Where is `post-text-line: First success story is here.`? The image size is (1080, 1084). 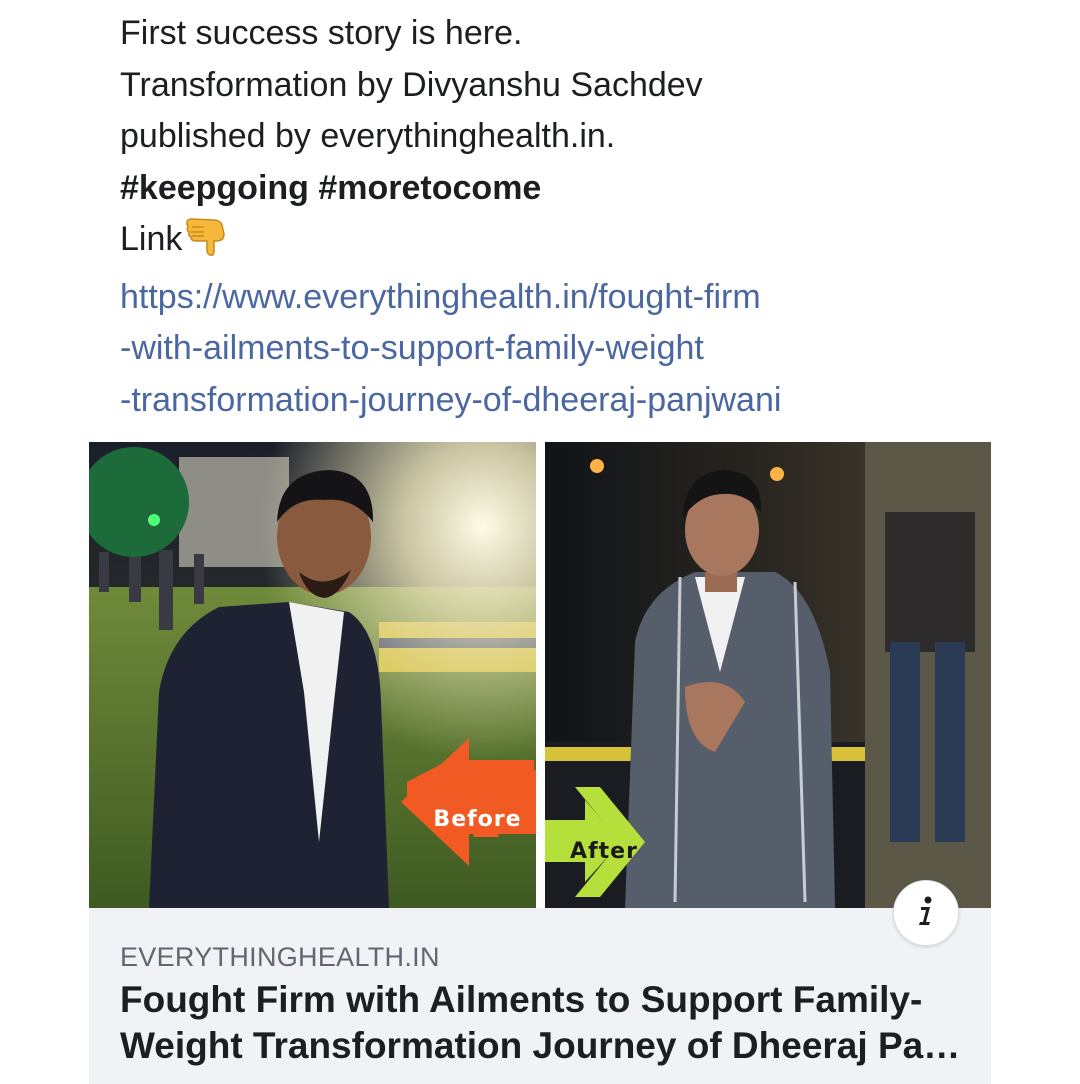
post-text-line: First success story is here. is located at coordinates (321, 33).